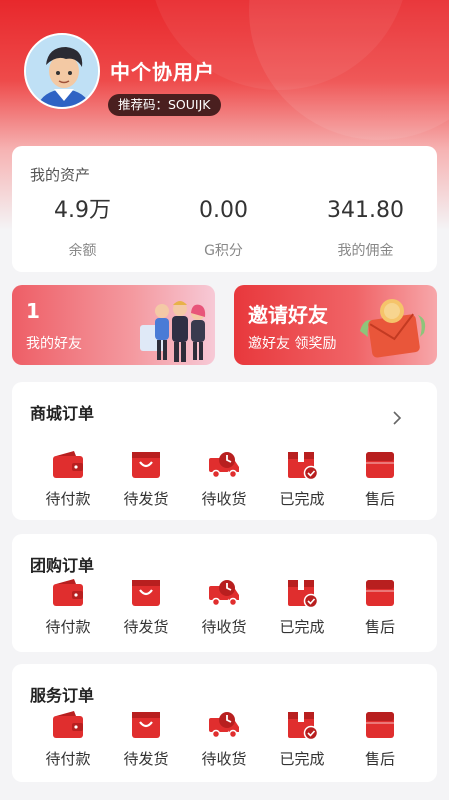  What do you see at coordinates (365, 210) in the screenshot?
I see `asset-value: 341.80` at bounding box center [365, 210].